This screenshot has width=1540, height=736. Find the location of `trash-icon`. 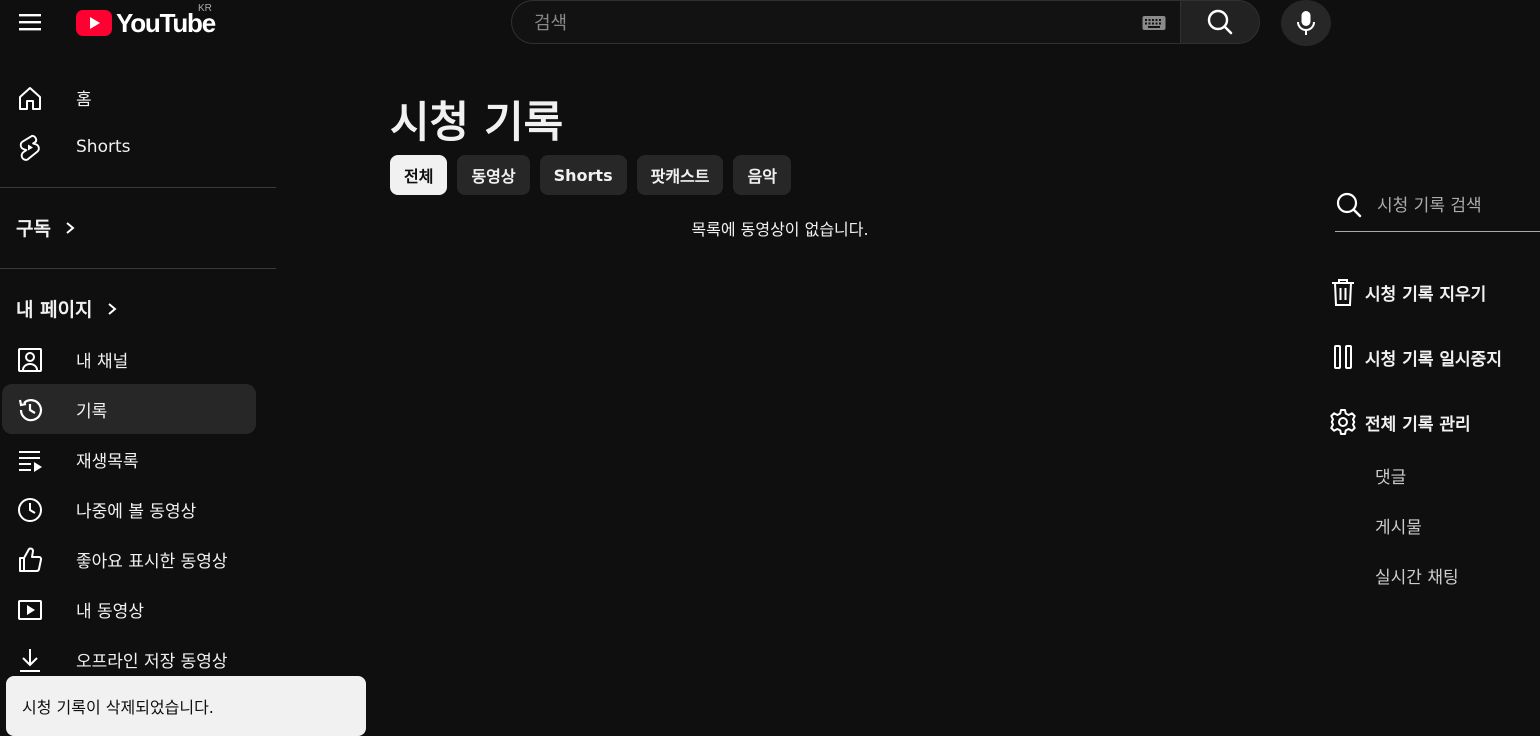

trash-icon is located at coordinates (1343, 292).